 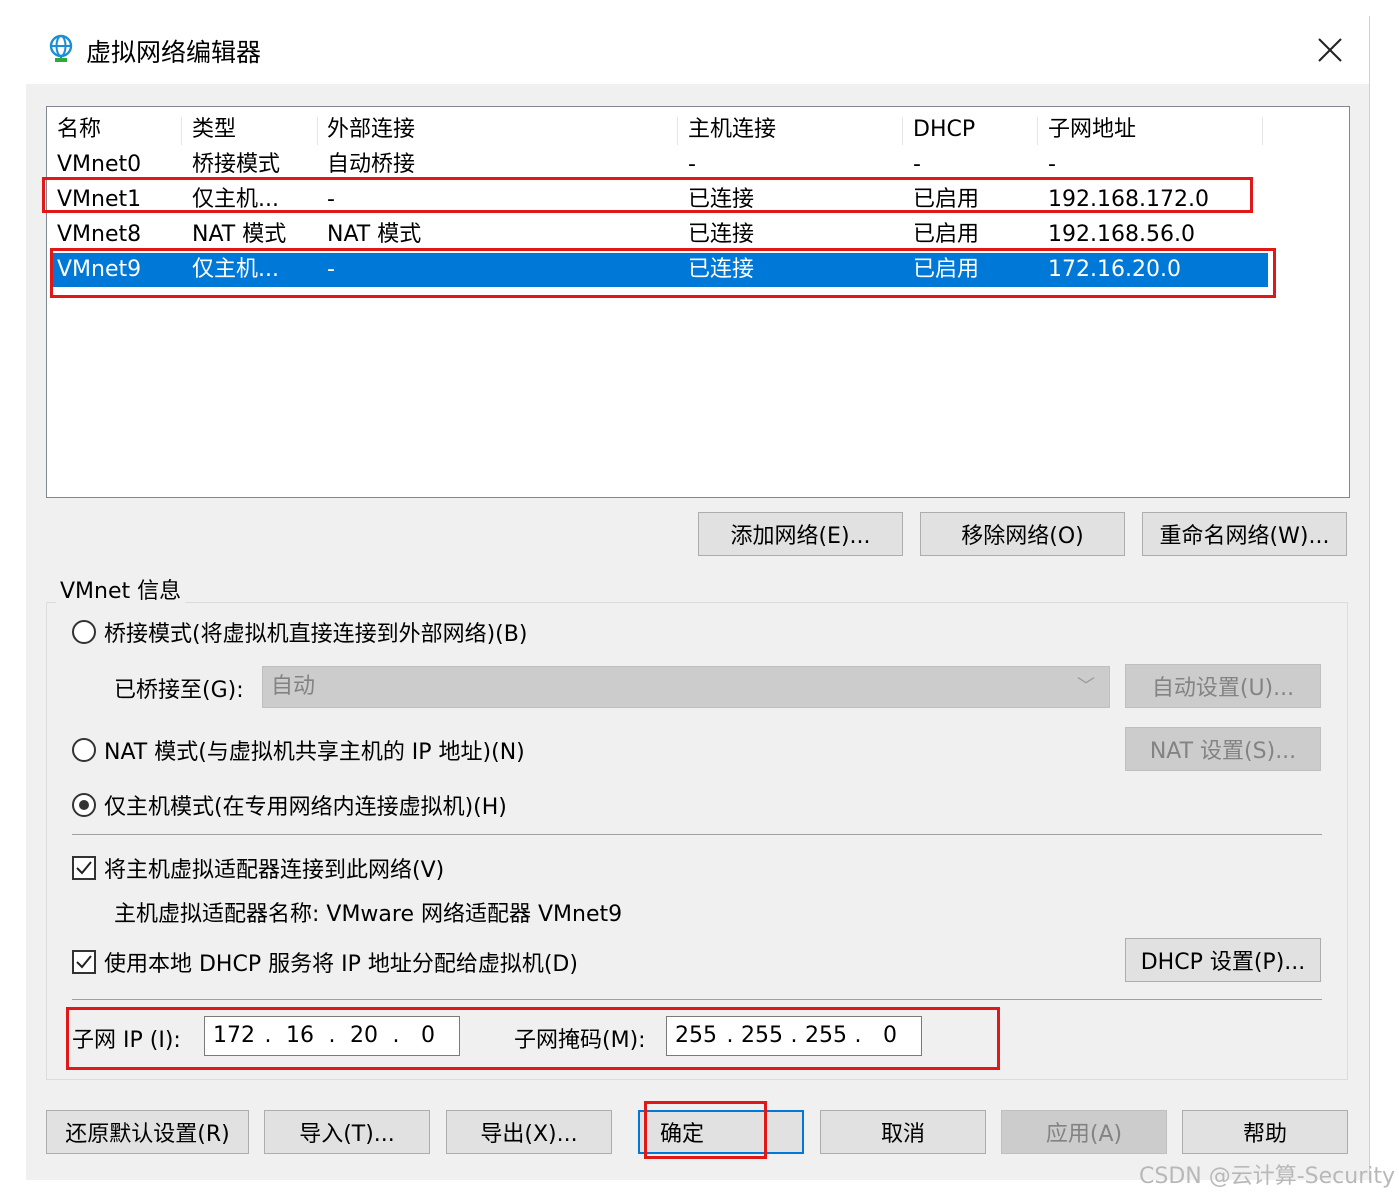 I want to click on ip-octet: 20, so click(x=364, y=1036).